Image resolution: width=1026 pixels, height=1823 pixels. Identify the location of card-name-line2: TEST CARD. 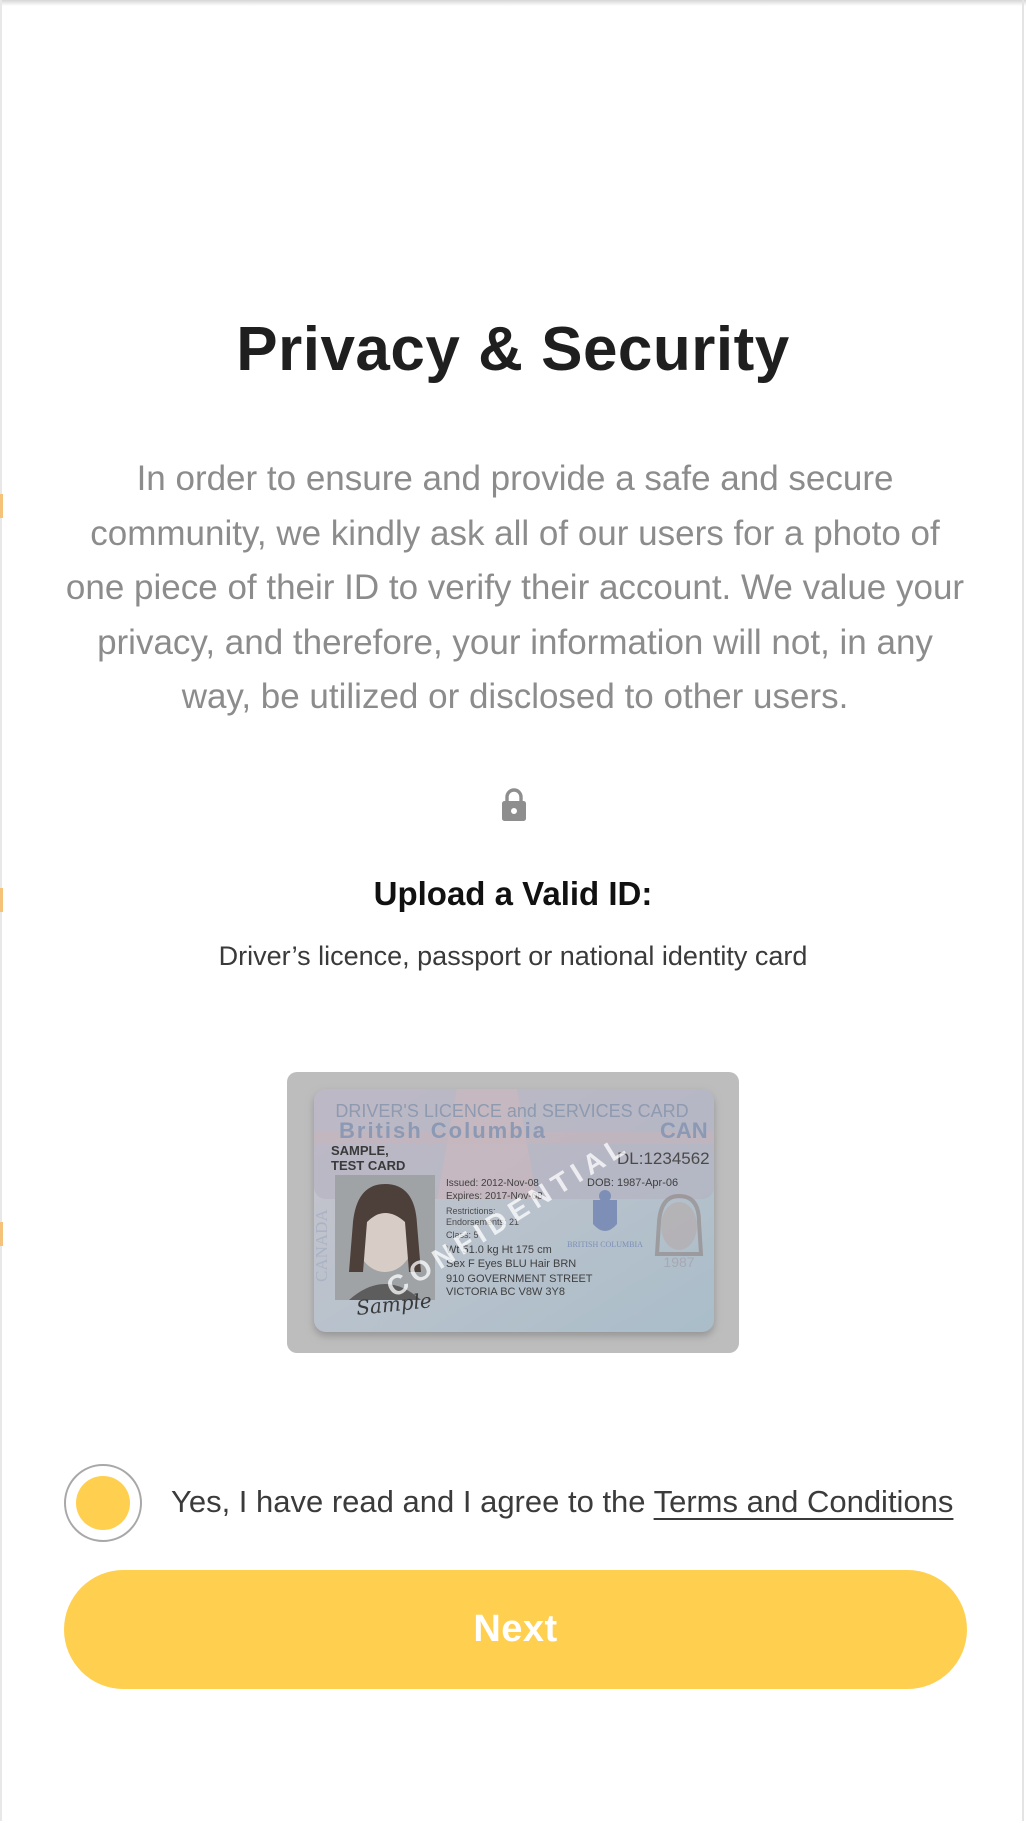
(368, 1165).